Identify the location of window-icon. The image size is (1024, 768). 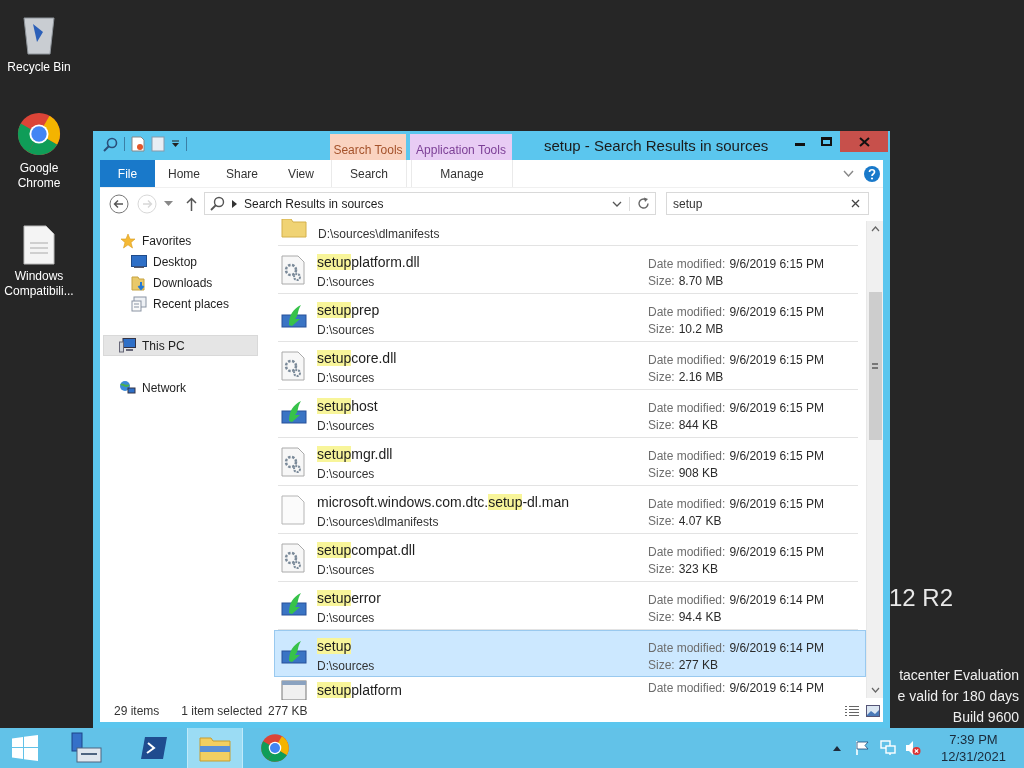
(294, 689).